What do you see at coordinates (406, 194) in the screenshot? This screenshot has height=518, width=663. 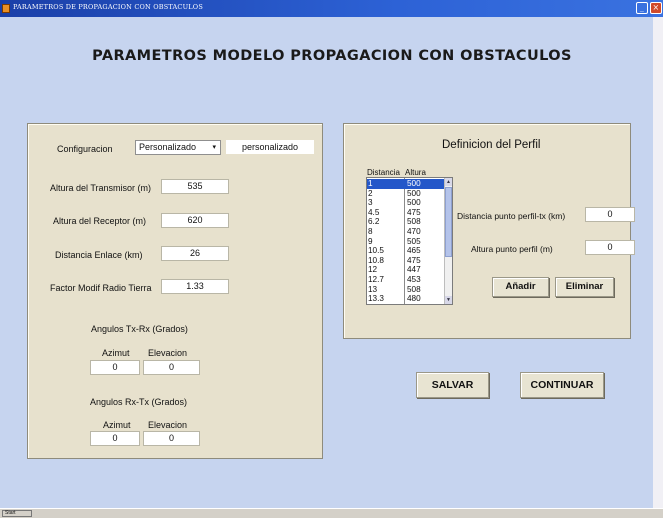 I see `list-item: 2 500` at bounding box center [406, 194].